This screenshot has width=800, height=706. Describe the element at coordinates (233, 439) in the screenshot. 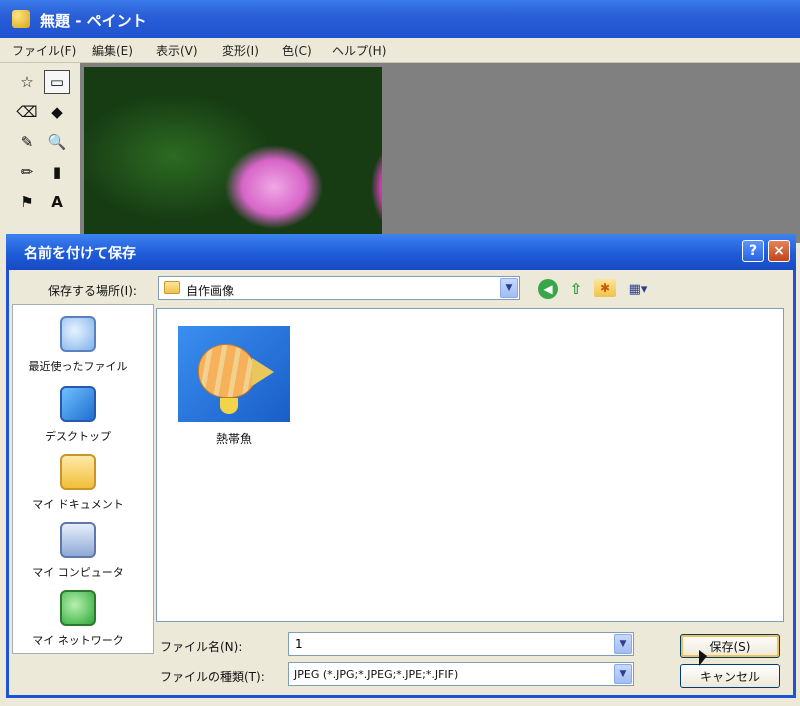

I see `file-name-label: 熱帯魚` at that location.